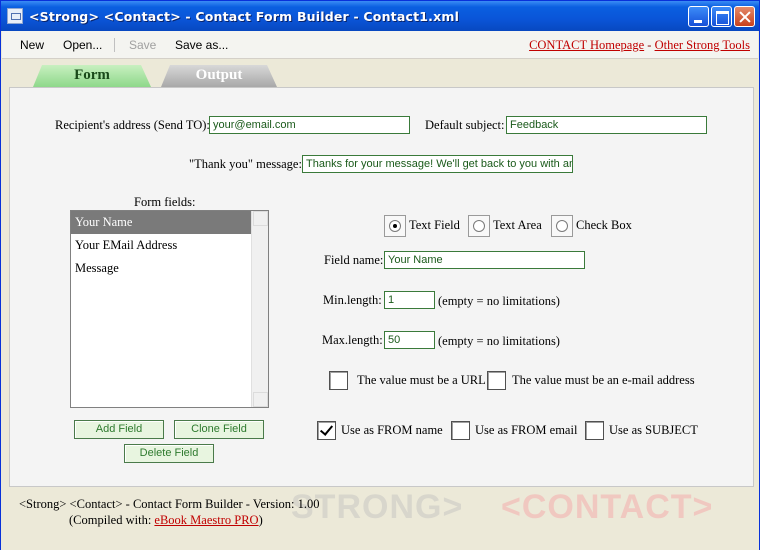 The height and width of the screenshot is (550, 760). Describe the element at coordinates (744, 16) in the screenshot. I see `close-button` at that location.